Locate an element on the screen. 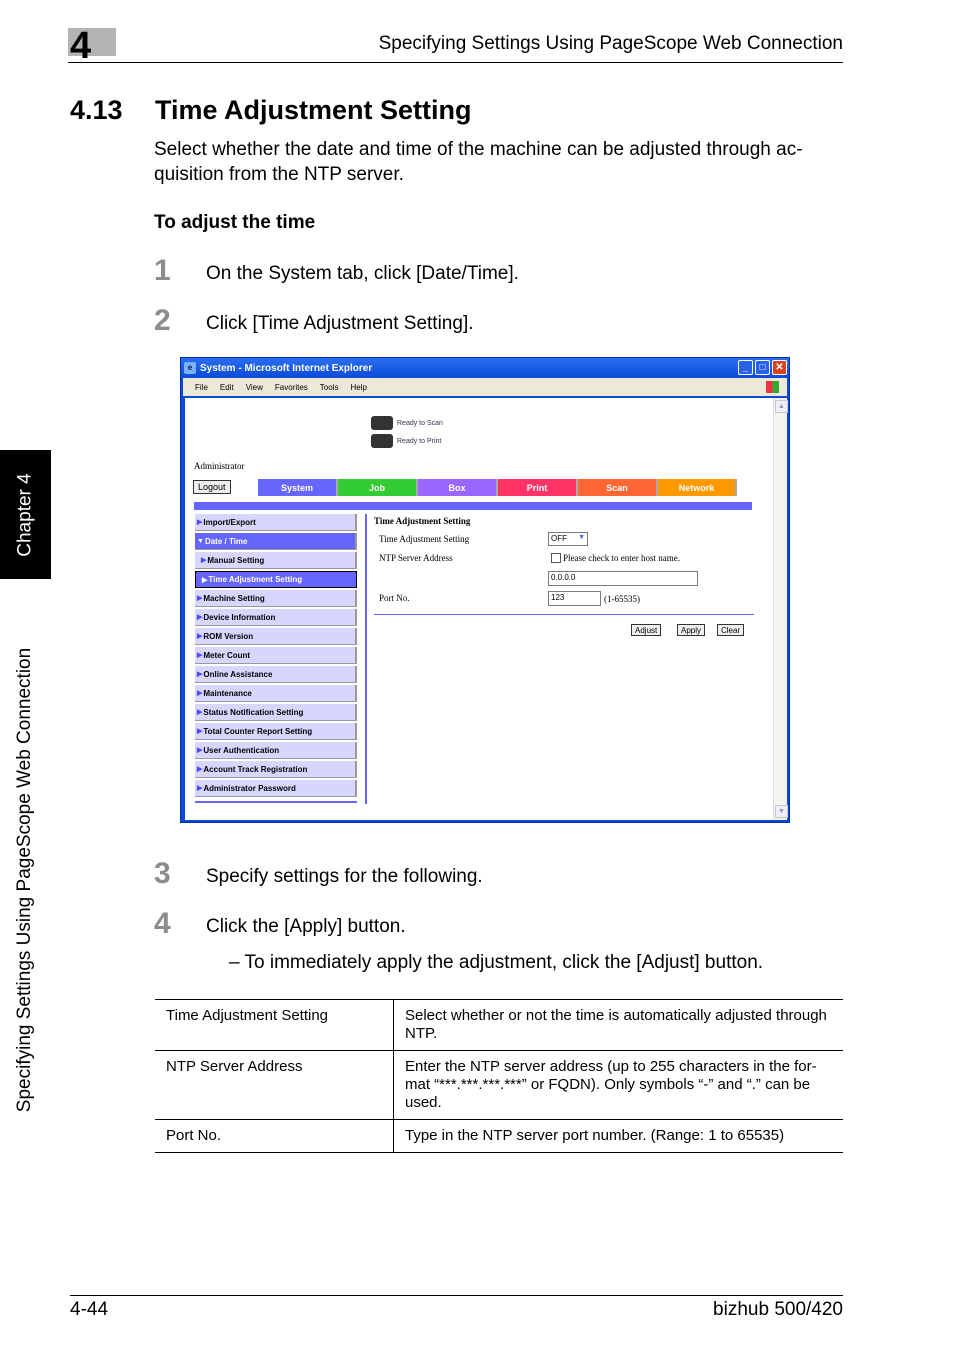 The width and height of the screenshot is (954, 1352). scroll-down-icon: ▼ is located at coordinates (781, 811).